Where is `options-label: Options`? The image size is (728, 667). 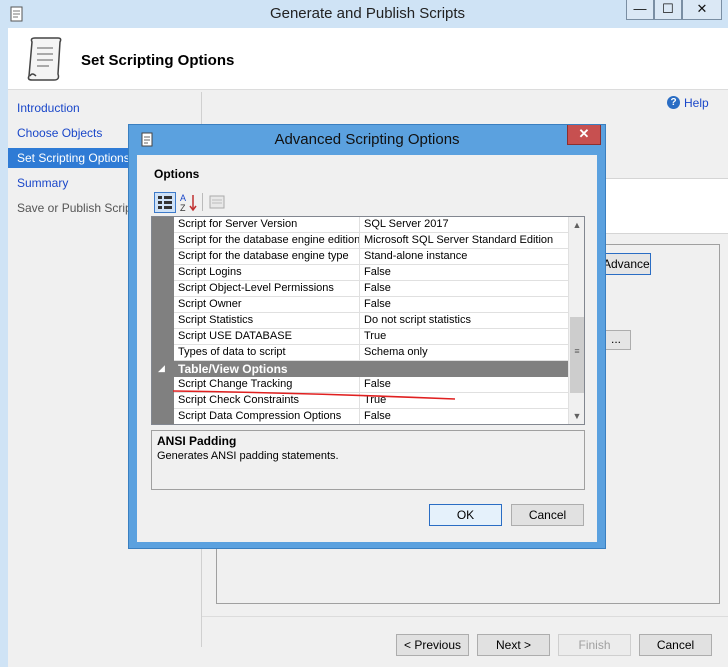
options-label: Options is located at coordinates (177, 174).